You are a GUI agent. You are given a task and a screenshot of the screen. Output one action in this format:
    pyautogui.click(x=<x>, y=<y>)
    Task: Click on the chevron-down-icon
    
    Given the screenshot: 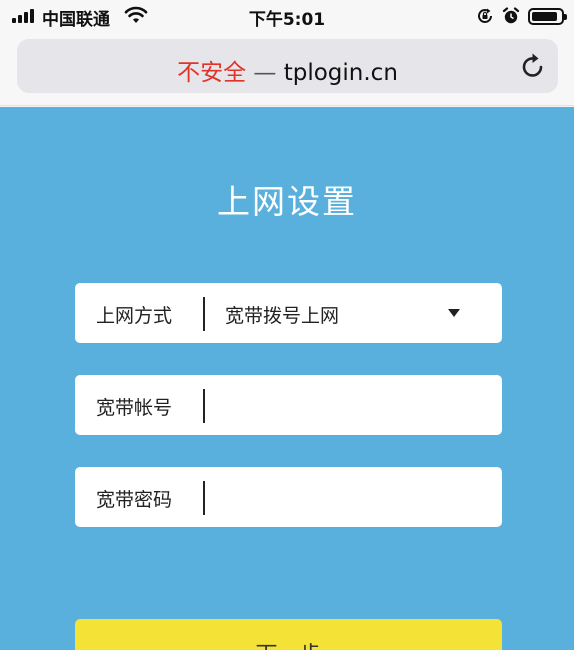 What is the action you would take?
    pyautogui.click(x=454, y=313)
    